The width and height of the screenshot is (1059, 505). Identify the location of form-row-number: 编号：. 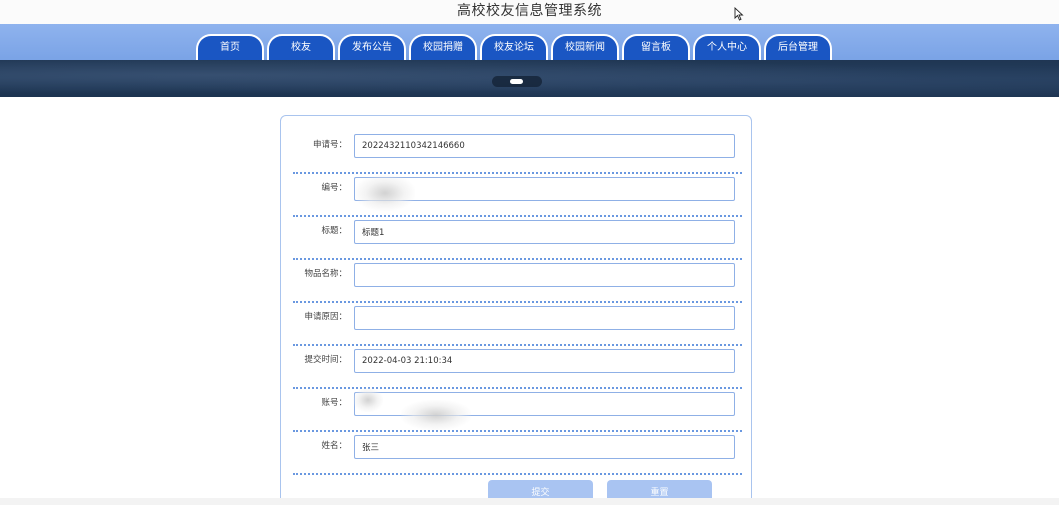
(517, 192).